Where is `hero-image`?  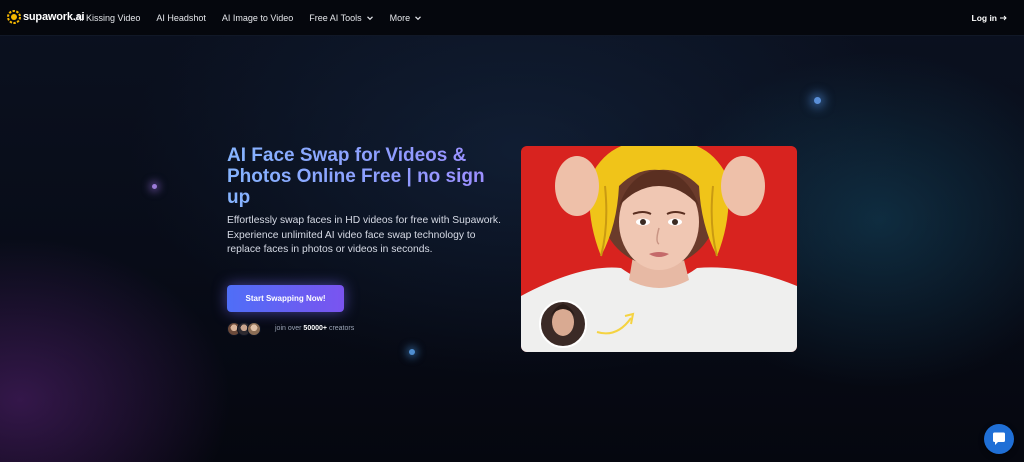
hero-image is located at coordinates (659, 249).